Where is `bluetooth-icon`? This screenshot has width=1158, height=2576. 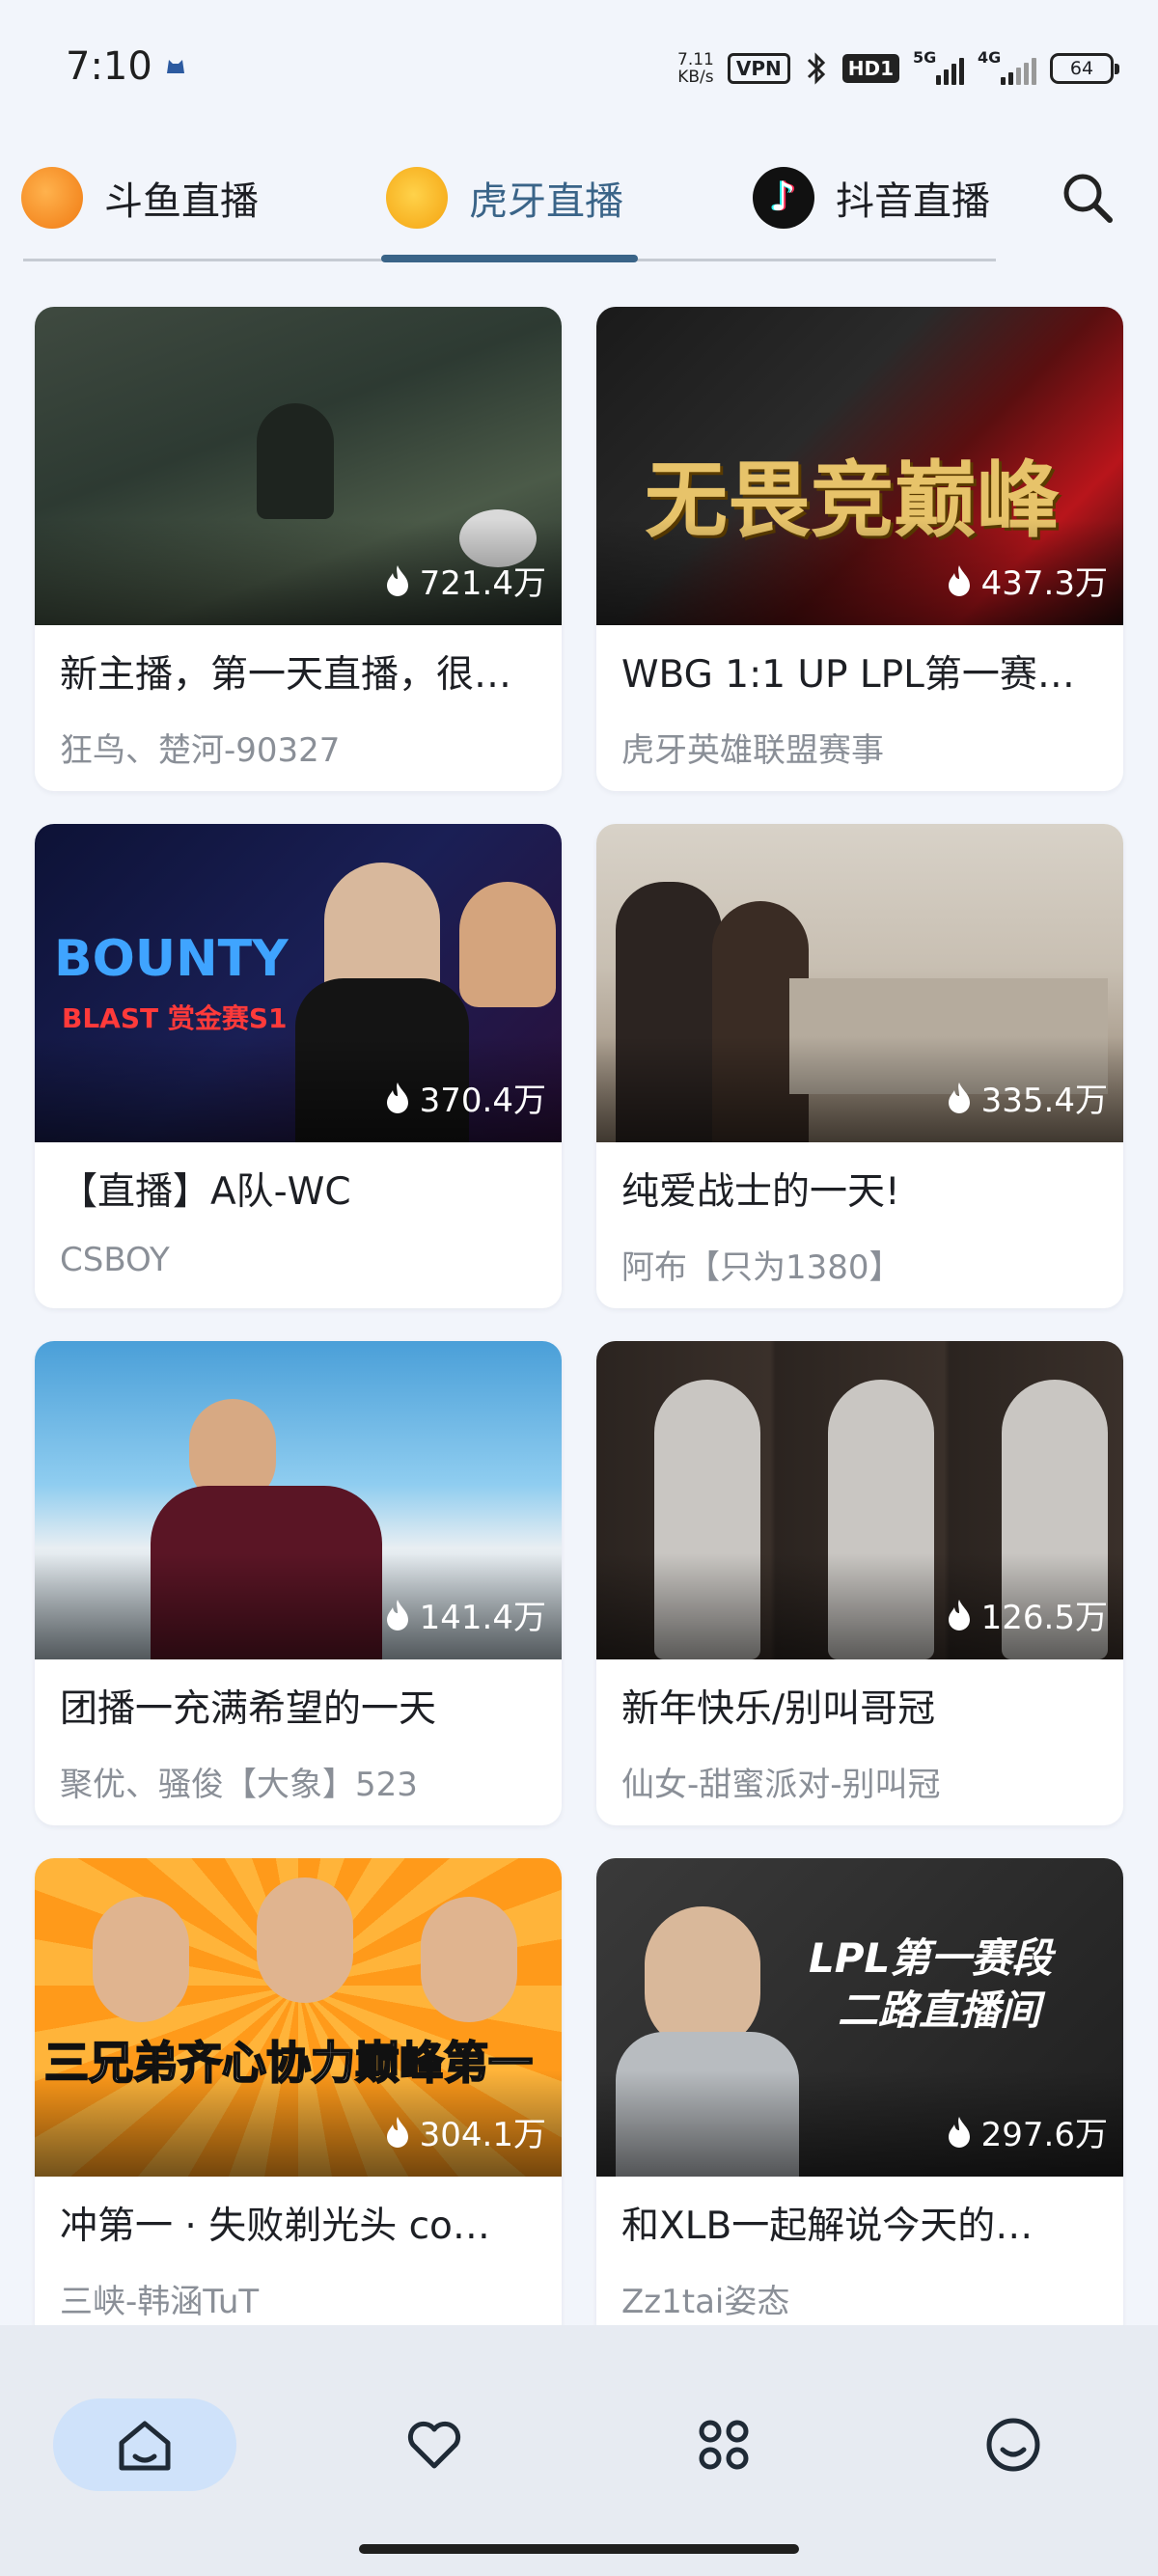
bluetooth-icon is located at coordinates (816, 68).